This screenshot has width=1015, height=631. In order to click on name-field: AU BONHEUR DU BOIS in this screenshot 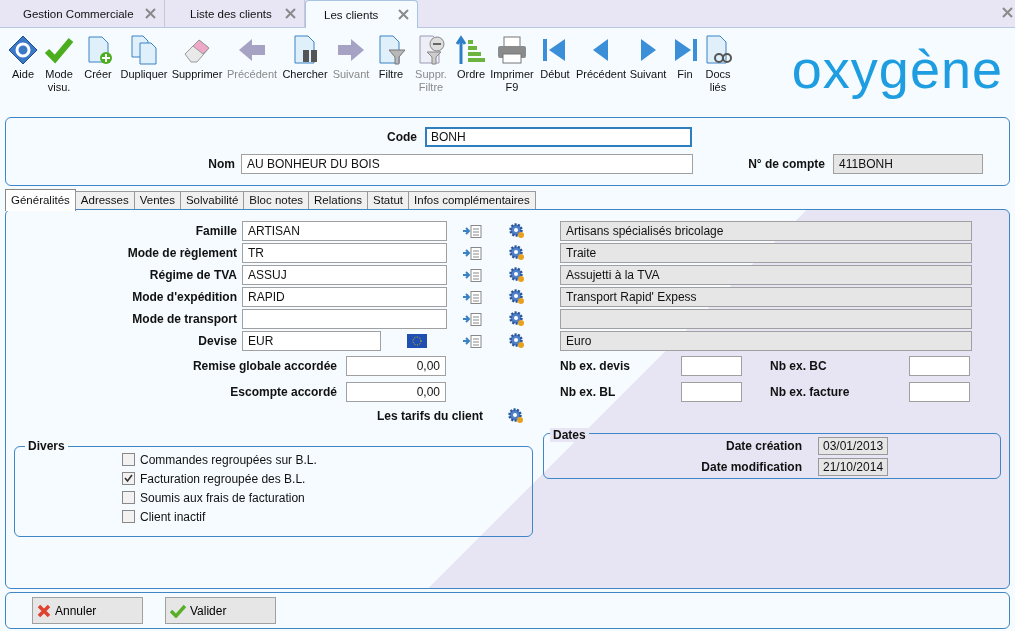, I will do `click(467, 164)`.